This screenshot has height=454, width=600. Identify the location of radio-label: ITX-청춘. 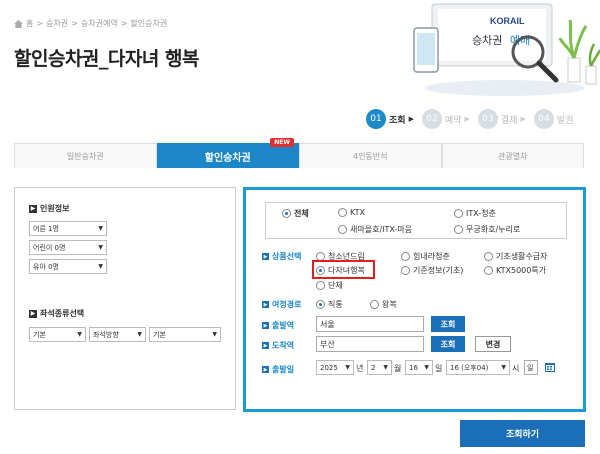
(481, 213).